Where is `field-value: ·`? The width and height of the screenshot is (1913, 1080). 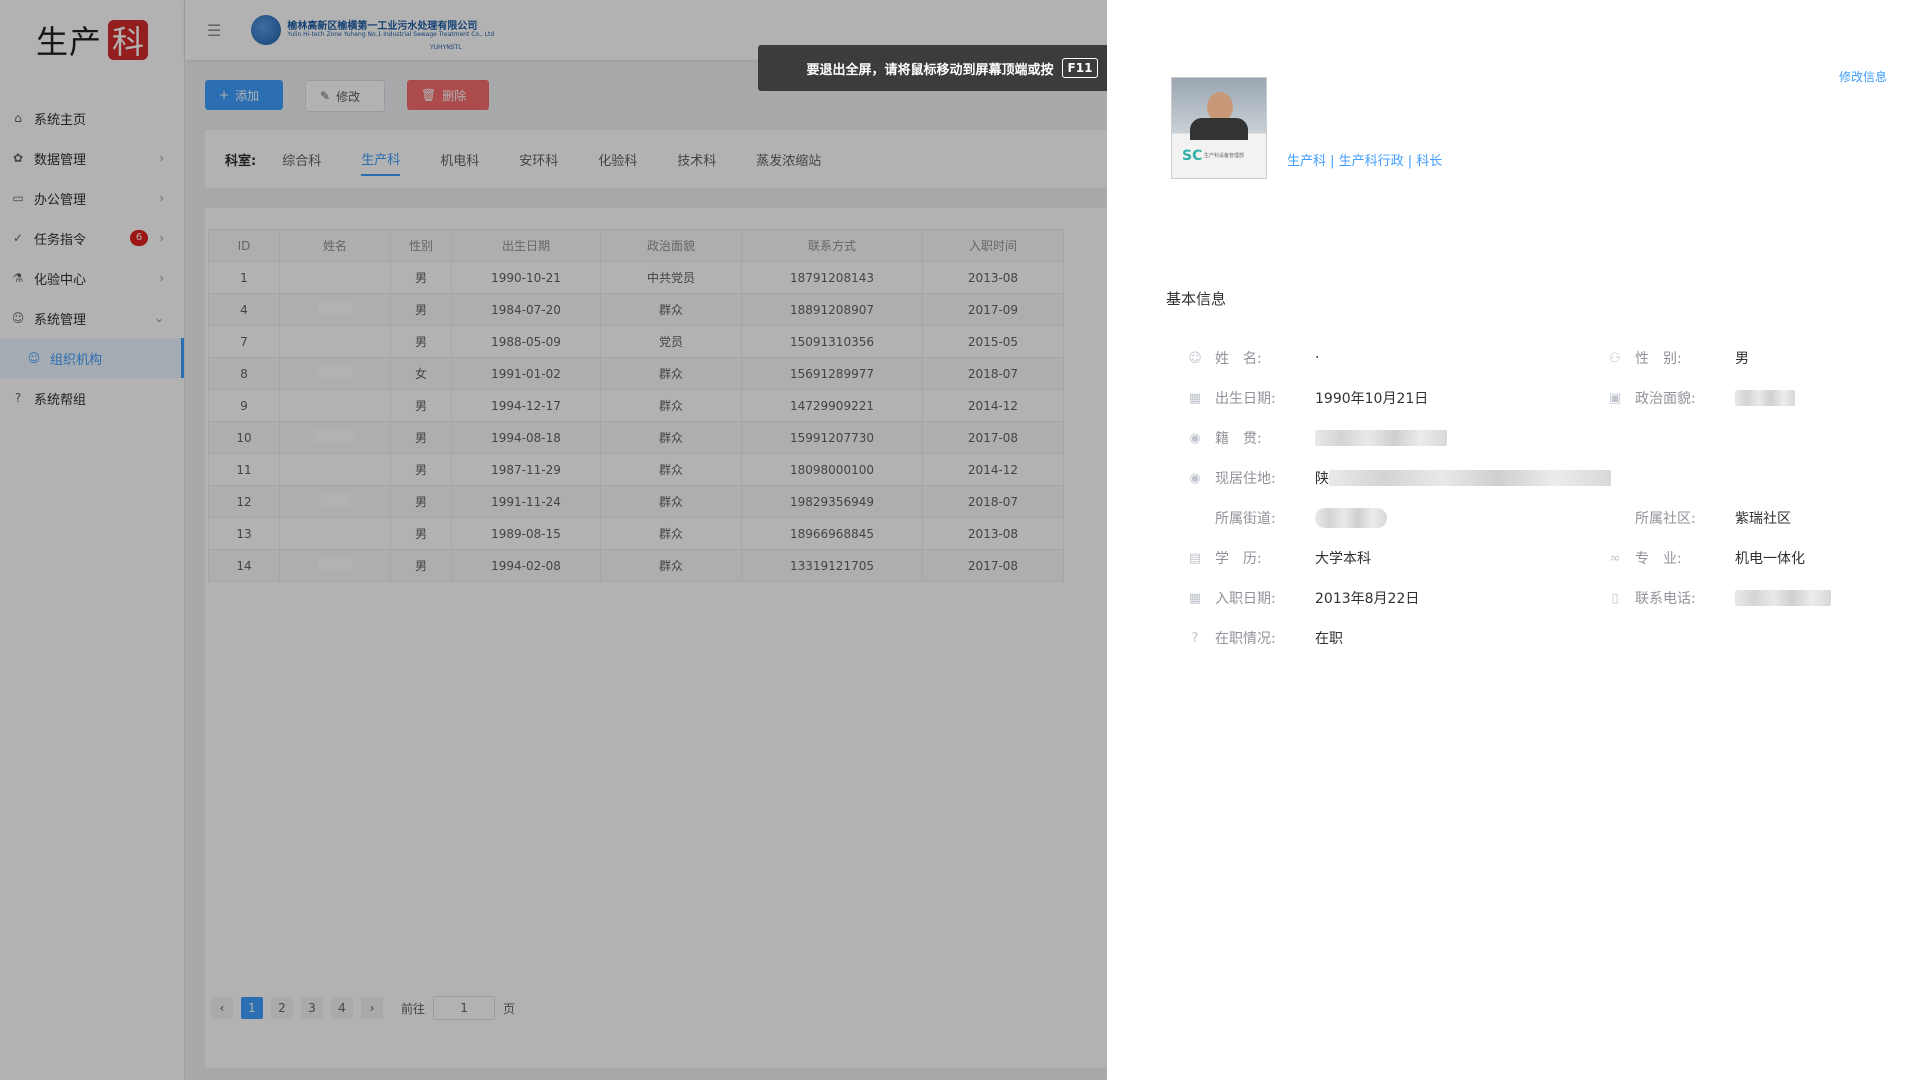
field-value: · is located at coordinates (1317, 358).